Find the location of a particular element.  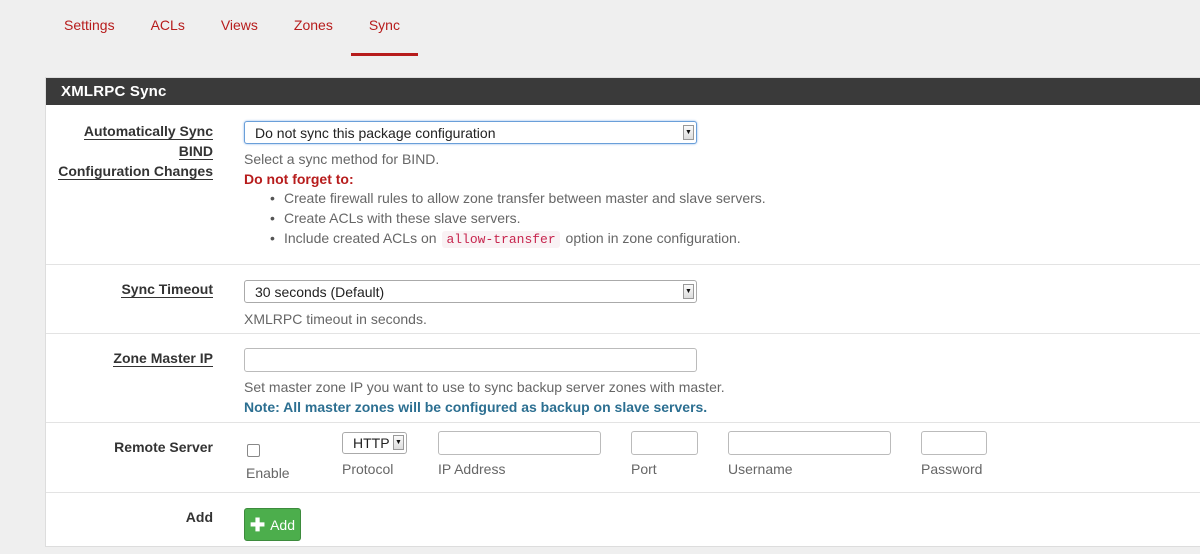

add-row: Add ✚ Add is located at coordinates (623, 520).